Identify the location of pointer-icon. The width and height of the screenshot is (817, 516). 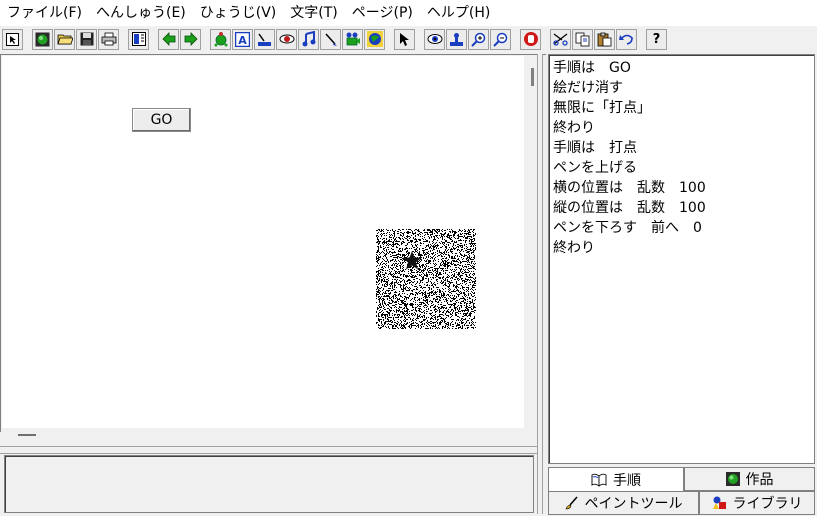
(404, 39).